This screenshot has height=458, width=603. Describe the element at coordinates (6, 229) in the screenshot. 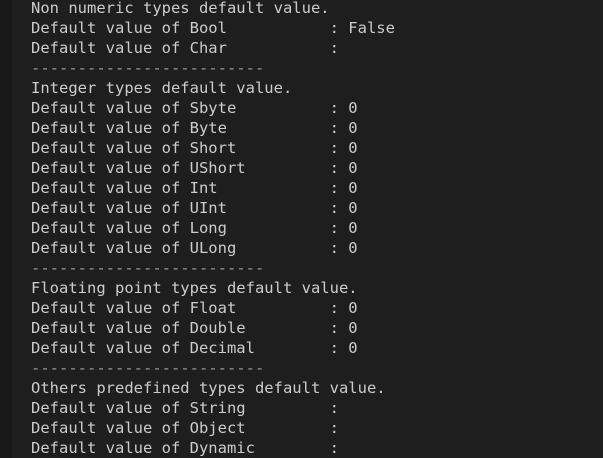

I see `terminal-gutter` at that location.